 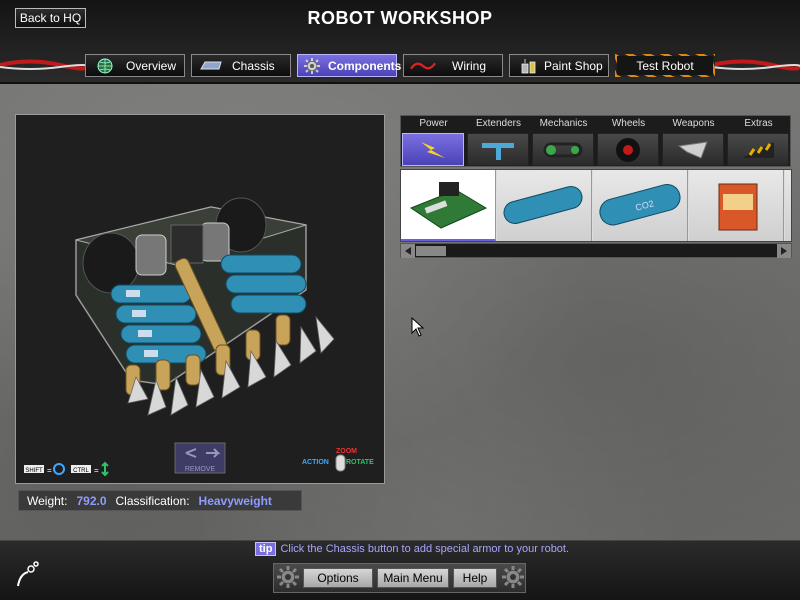 I want to click on gear-icon, so click(x=312, y=65).